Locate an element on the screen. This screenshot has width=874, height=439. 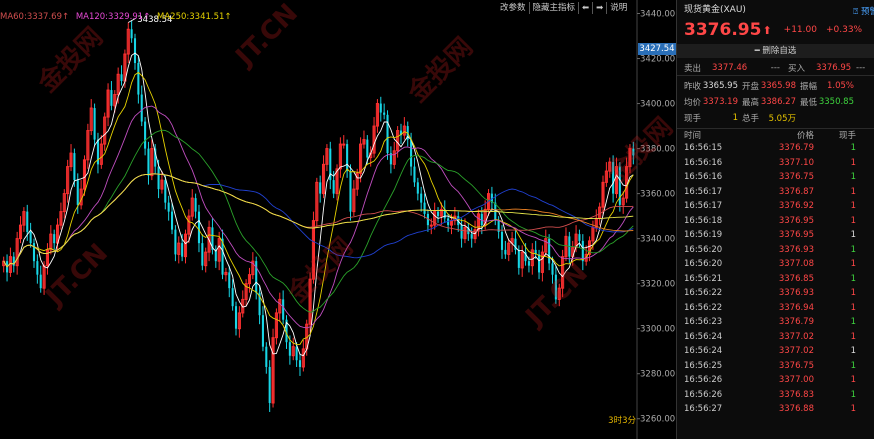
tick-price: 3376.88 is located at coordinates (796, 409).